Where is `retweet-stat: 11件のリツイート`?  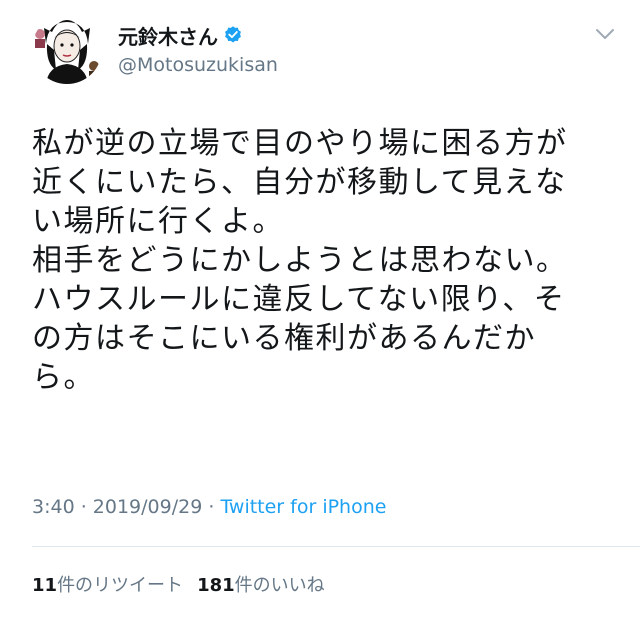 retweet-stat: 11件のリツイート is located at coordinates (107, 585).